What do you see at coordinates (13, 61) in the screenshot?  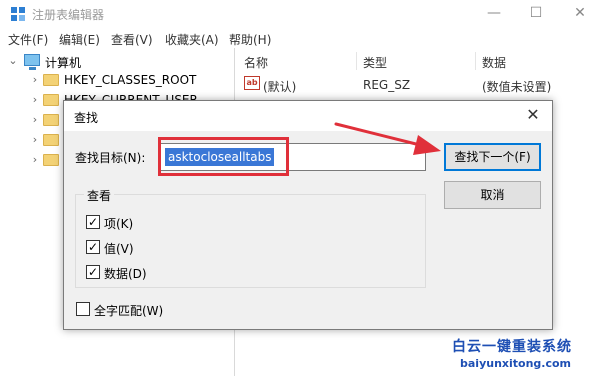 I see `chevron-down-icon: ⌄` at bounding box center [13, 61].